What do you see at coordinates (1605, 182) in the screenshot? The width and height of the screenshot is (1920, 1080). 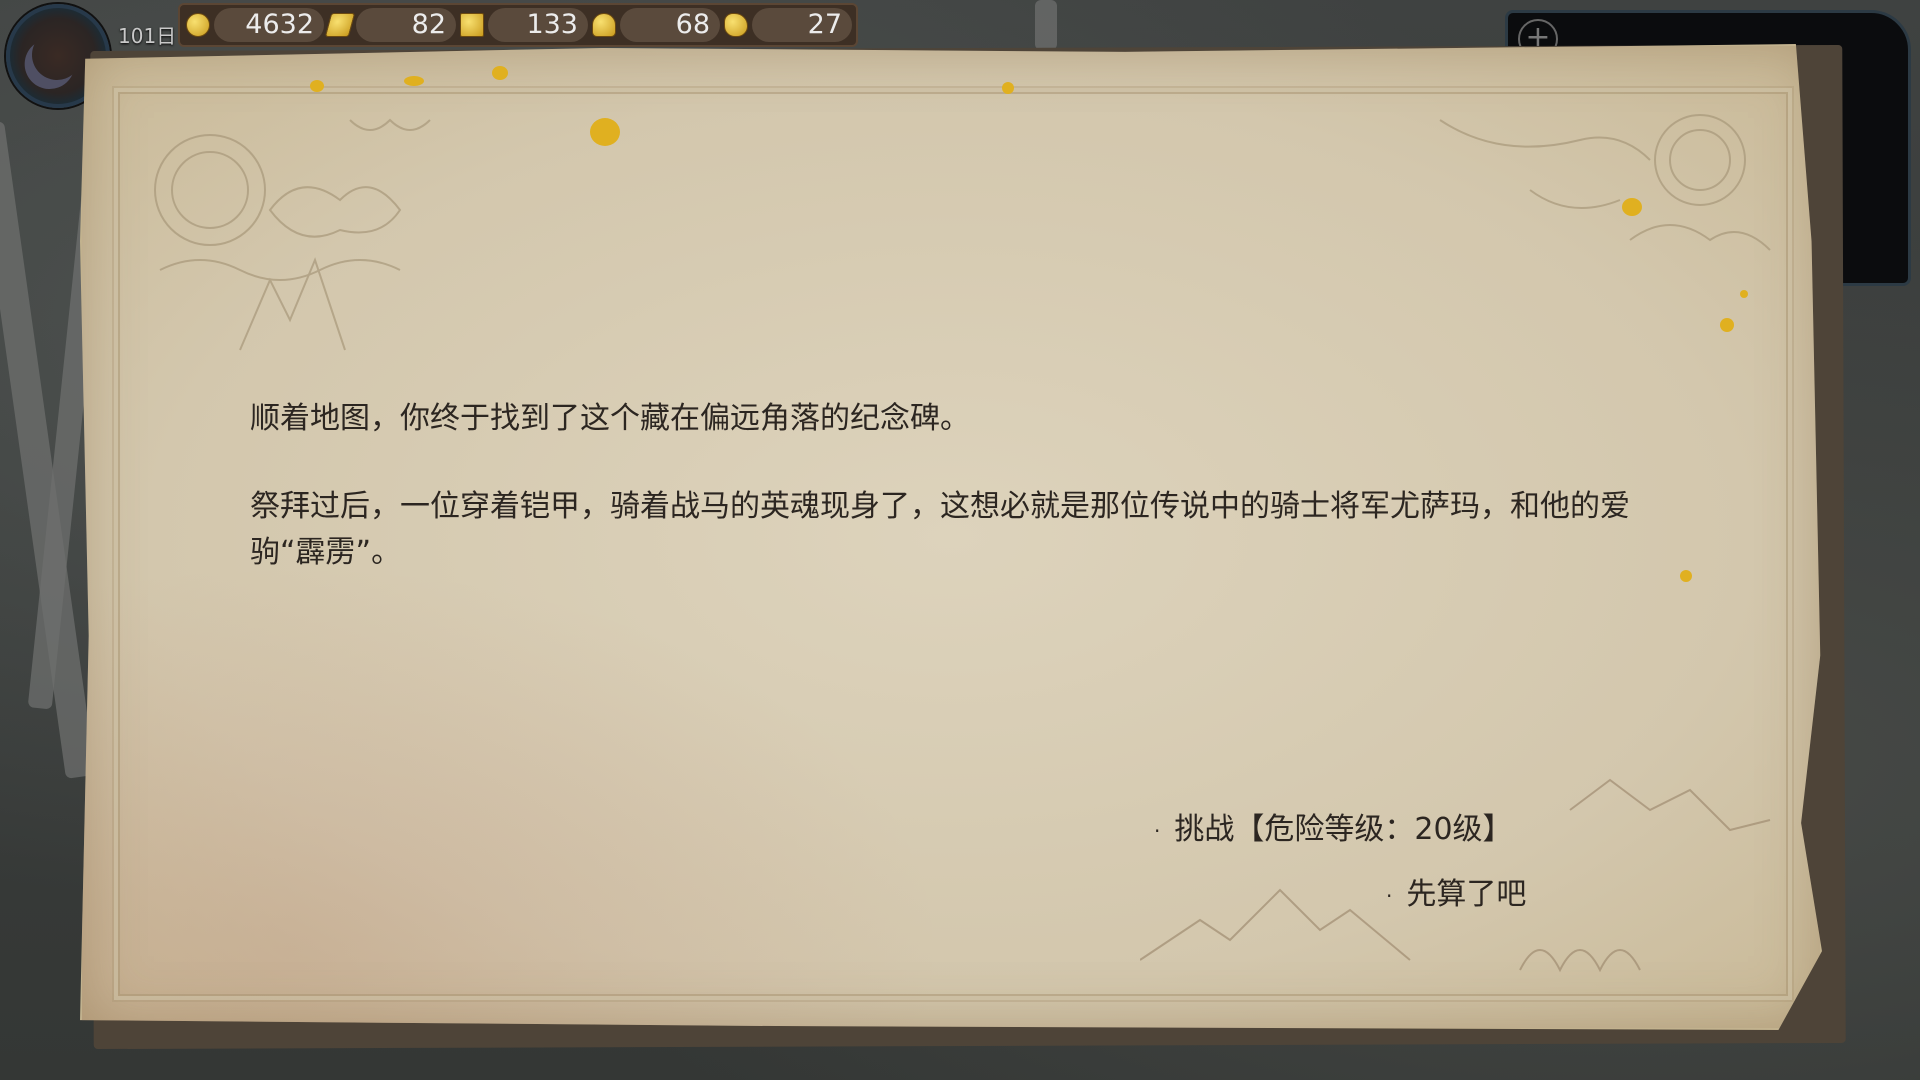 I see `sun-sketch` at bounding box center [1605, 182].